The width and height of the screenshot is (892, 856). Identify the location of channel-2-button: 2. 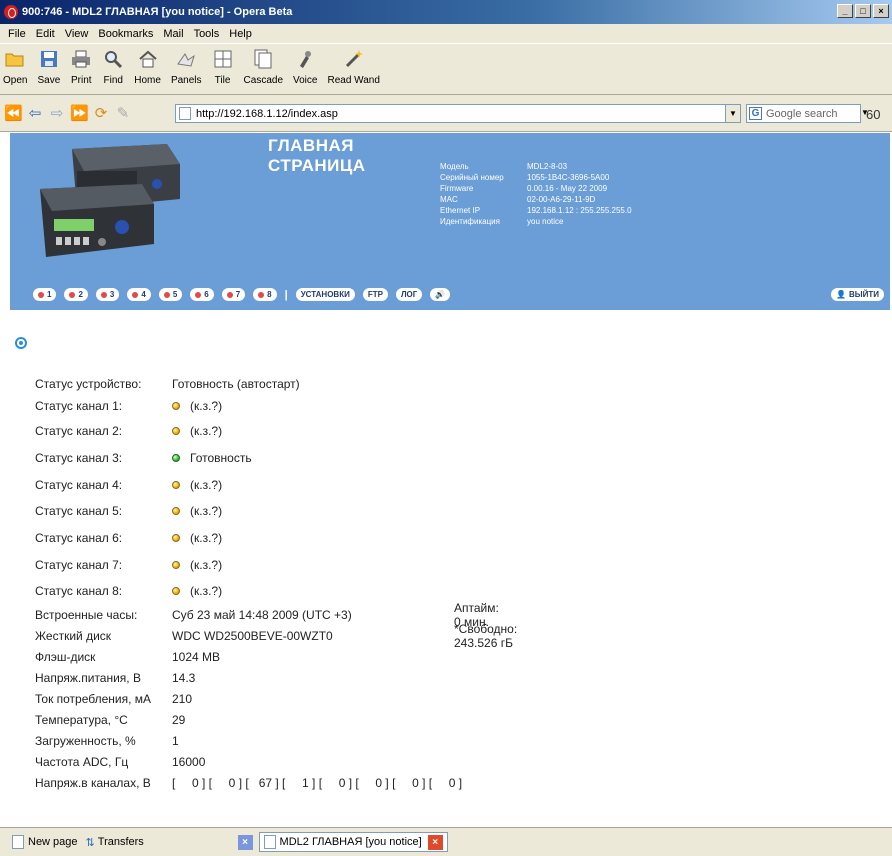
(76, 294).